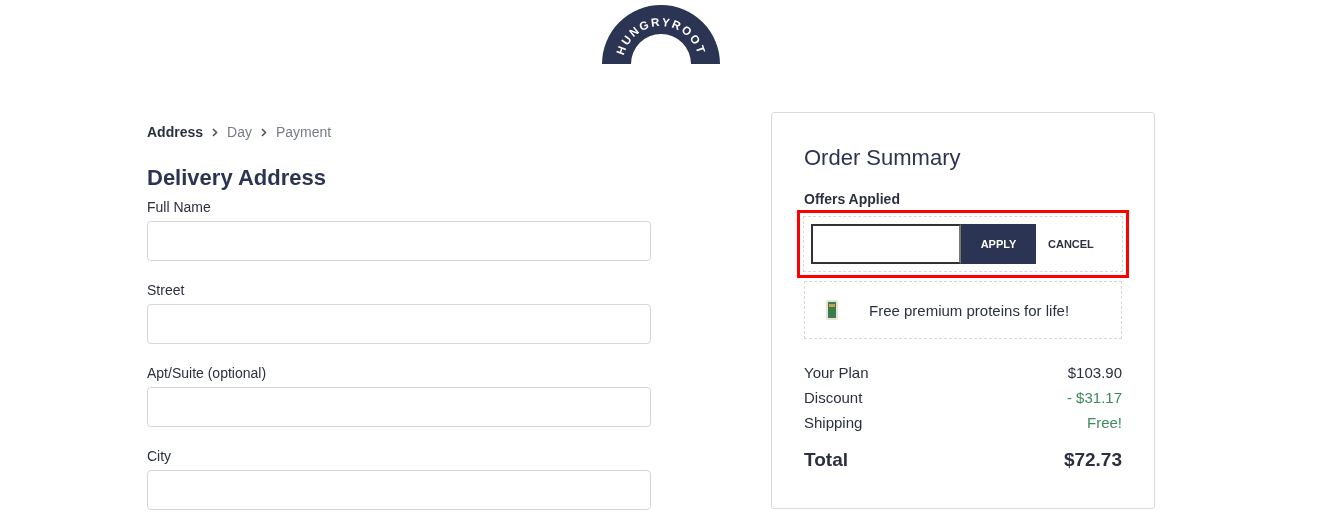 The height and width of the screenshot is (531, 1322). What do you see at coordinates (1094, 398) in the screenshot?
I see `line-value: - $31.17` at bounding box center [1094, 398].